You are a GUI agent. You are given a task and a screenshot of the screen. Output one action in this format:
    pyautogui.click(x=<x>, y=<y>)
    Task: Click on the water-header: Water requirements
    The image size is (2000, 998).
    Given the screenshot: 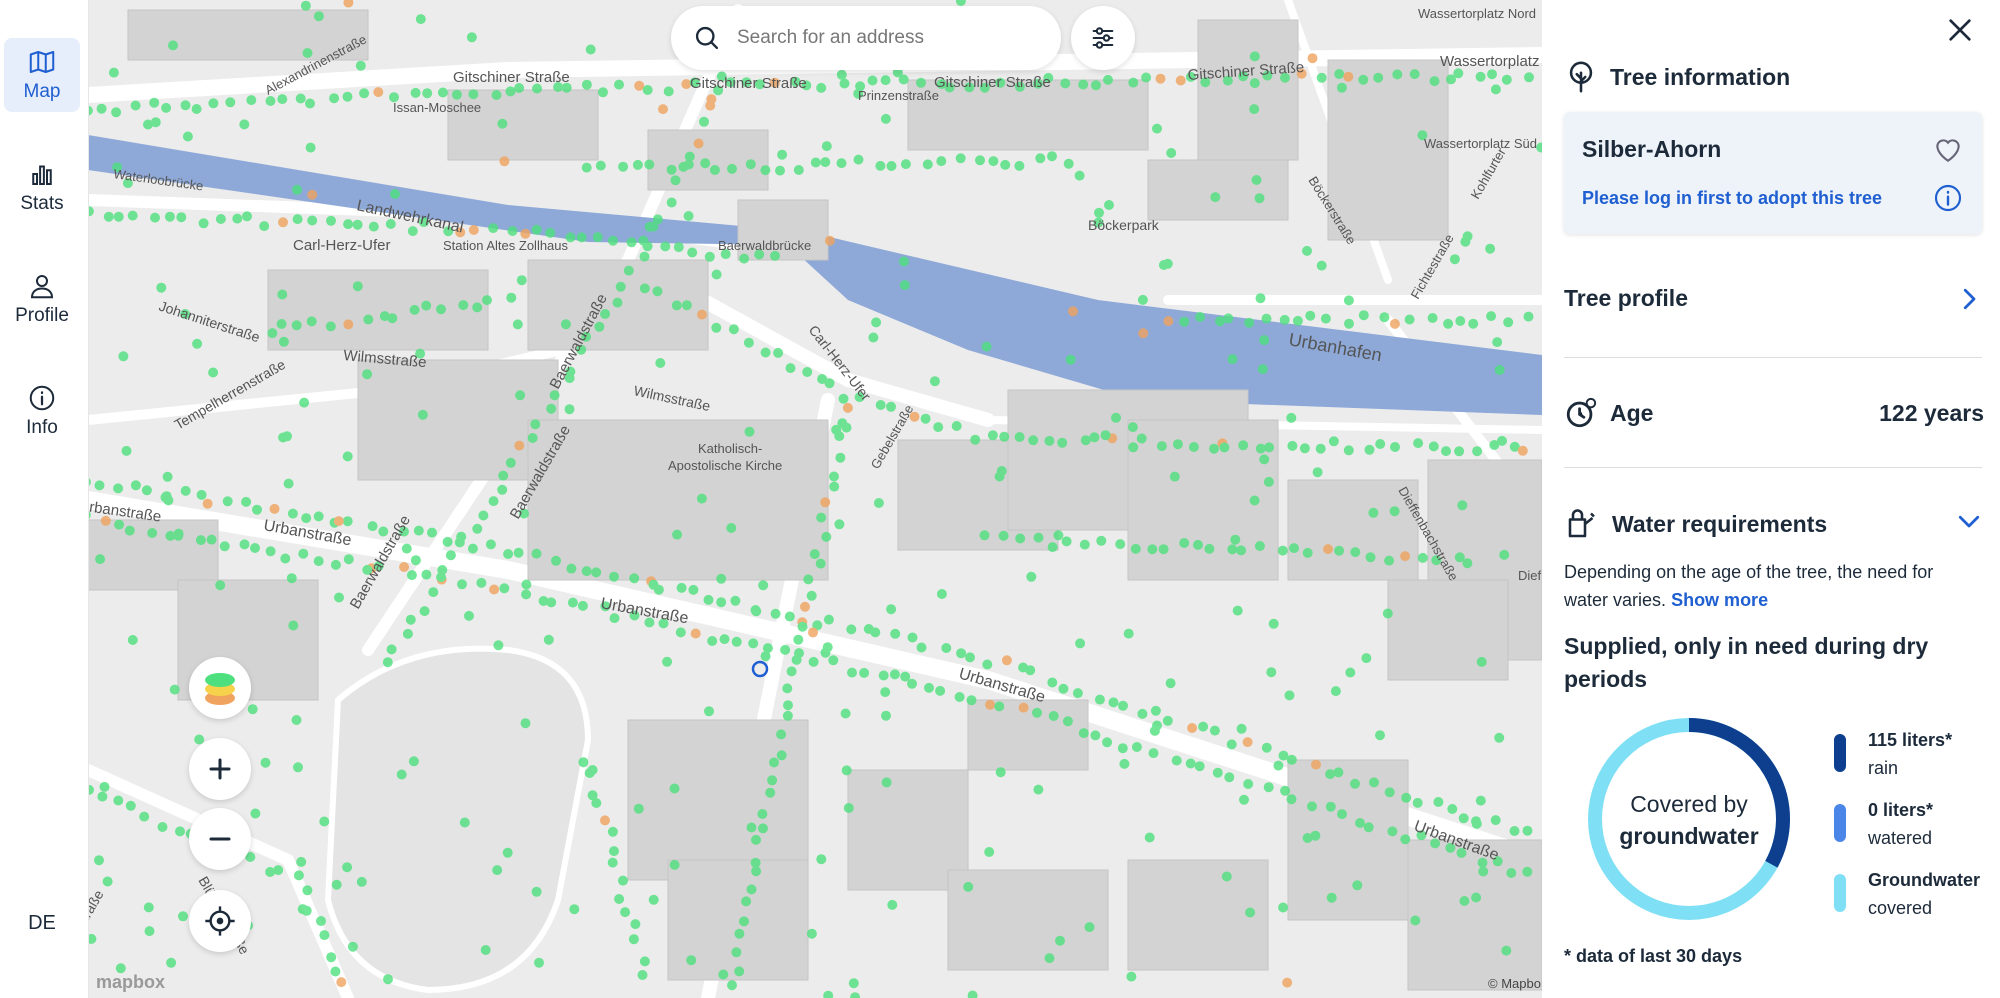 What is the action you would take?
    pyautogui.click(x=1695, y=524)
    